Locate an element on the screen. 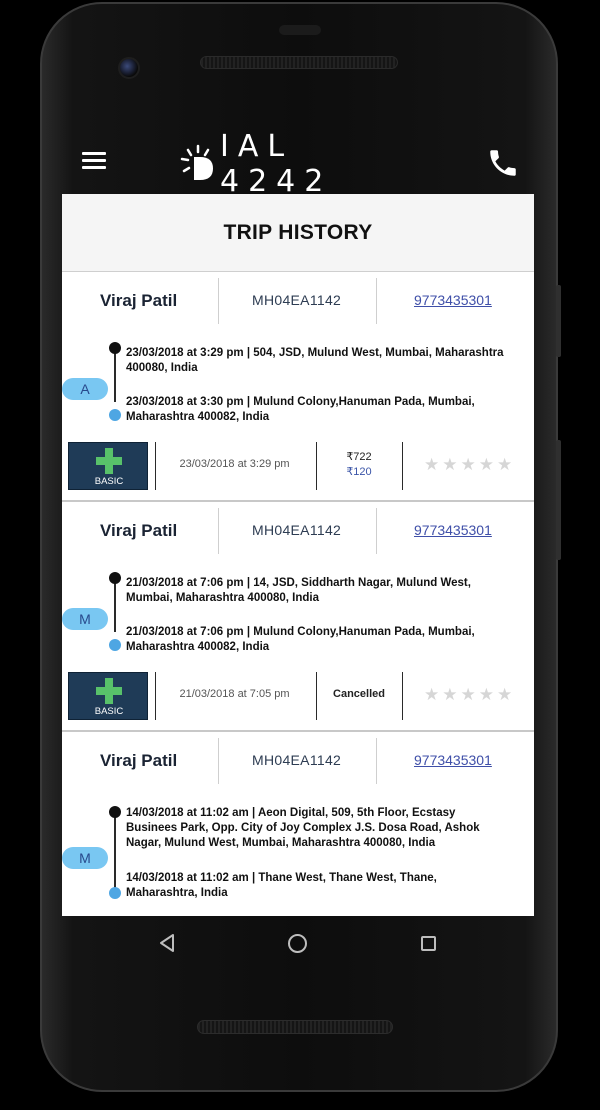 Image resolution: width=600 pixels, height=1110 pixels. route-line is located at coordinates (115, 849).